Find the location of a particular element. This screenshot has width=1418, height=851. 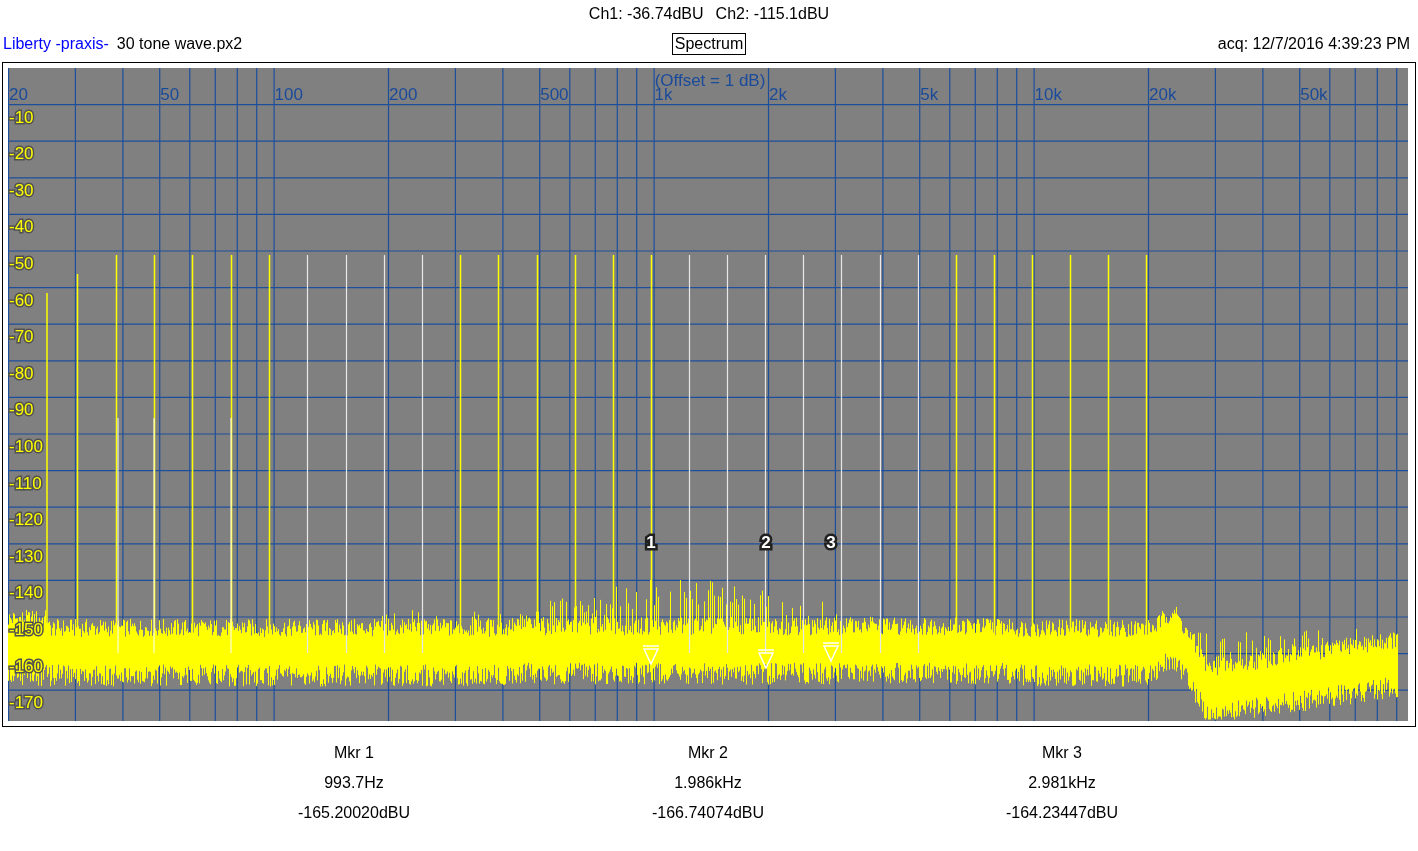

brand-label: Liberty -praxis- is located at coordinates (56, 44).